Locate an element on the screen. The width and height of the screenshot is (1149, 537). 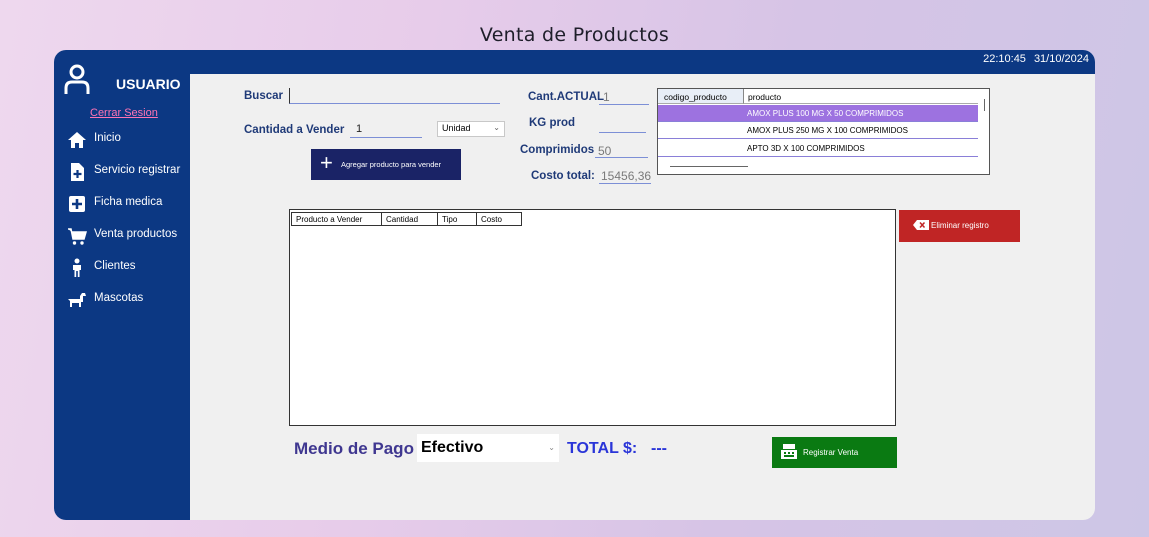
product-name: APTO 3D X 100 COMPRIMIDOS is located at coordinates (806, 148).